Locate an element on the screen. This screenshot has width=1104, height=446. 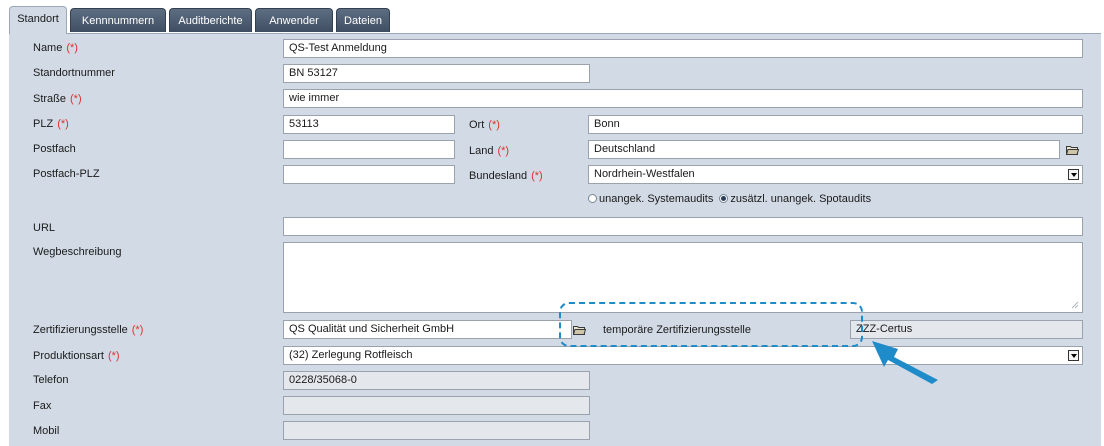
temp-zertifizierungsstelle-field: ZZZ-Certus is located at coordinates (966, 329).